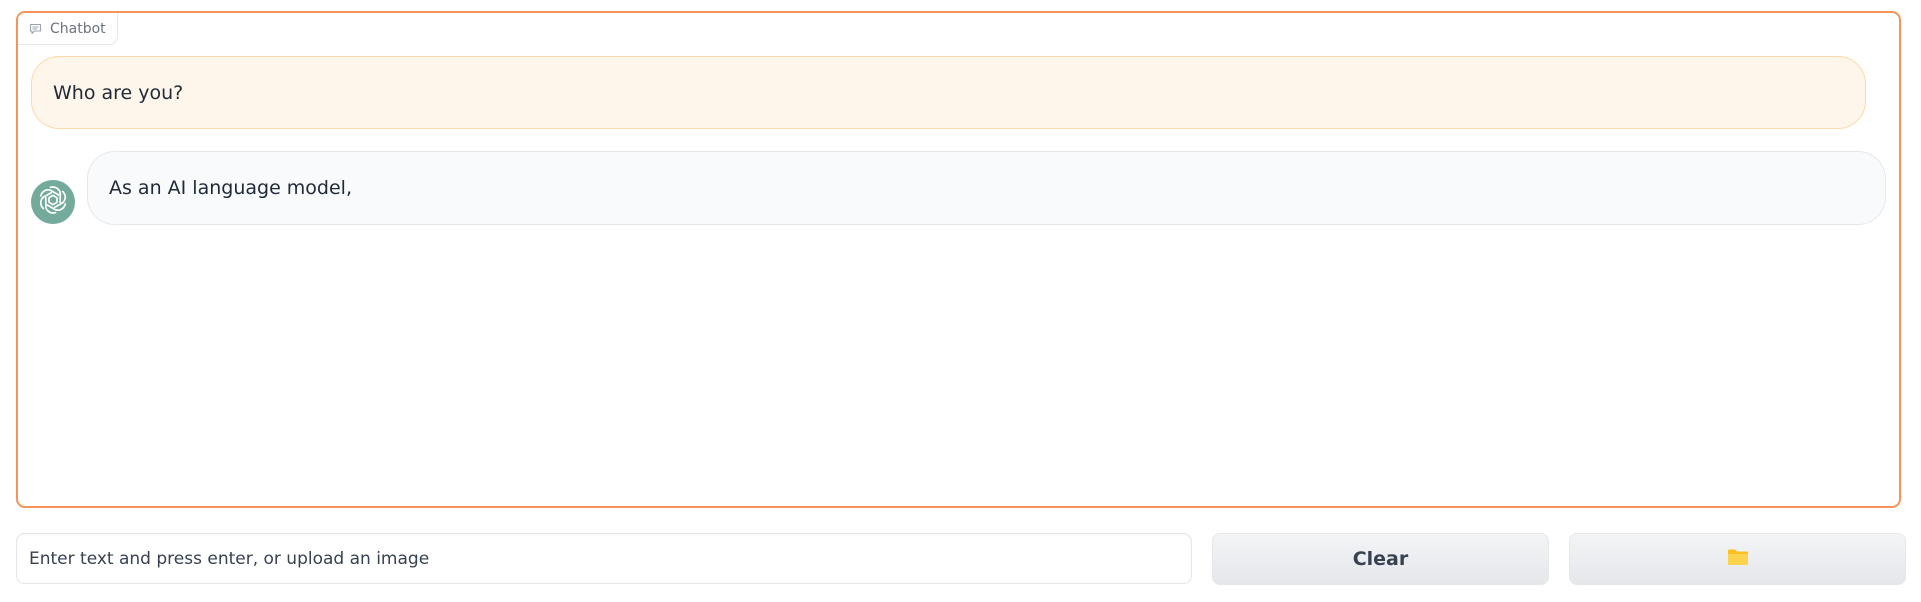  I want to click on openai-logo-icon, so click(53, 202).